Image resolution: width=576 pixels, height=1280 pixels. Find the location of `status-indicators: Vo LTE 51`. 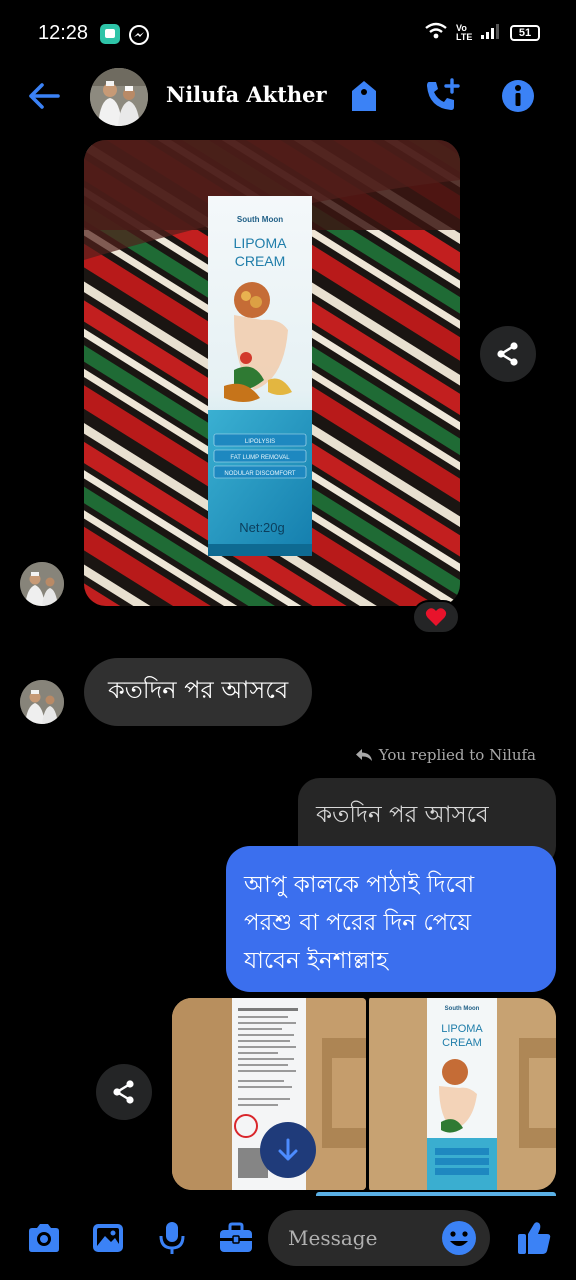

status-indicators: Vo LTE 51 is located at coordinates (482, 33).